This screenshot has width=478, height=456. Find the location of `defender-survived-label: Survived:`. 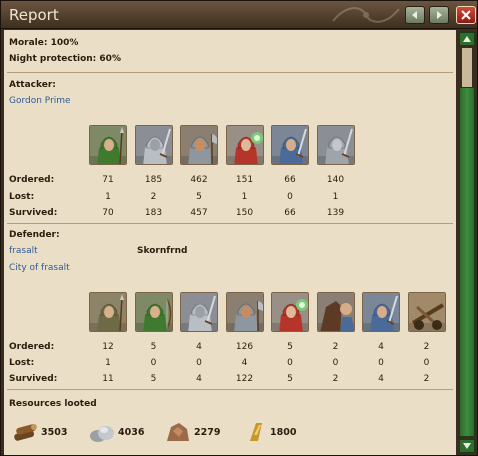

defender-survived-label: Survived: is located at coordinates (33, 379).